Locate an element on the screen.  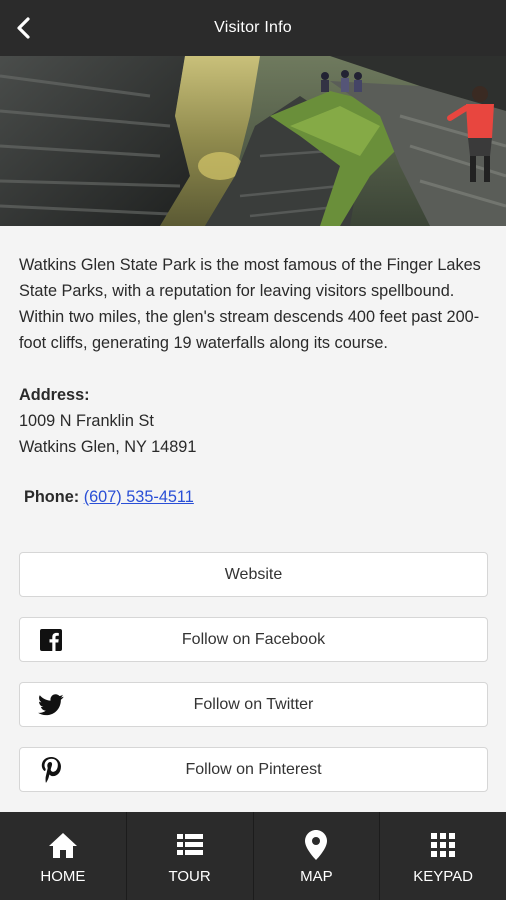
tab-keypad: KEYPAD is located at coordinates (443, 856).